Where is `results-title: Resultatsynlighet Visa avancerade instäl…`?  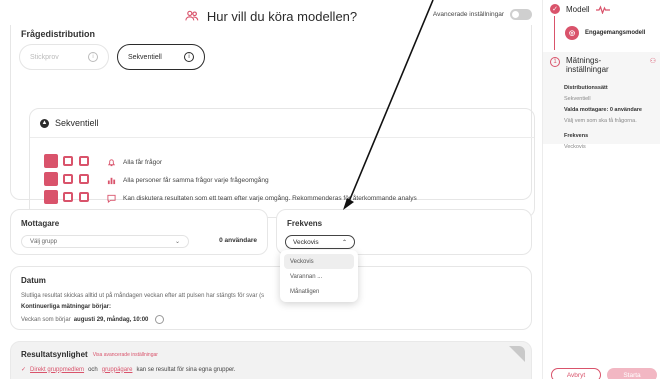
results-title: Resultatsynlighet Visa avancerade instäl… is located at coordinates (89, 354).